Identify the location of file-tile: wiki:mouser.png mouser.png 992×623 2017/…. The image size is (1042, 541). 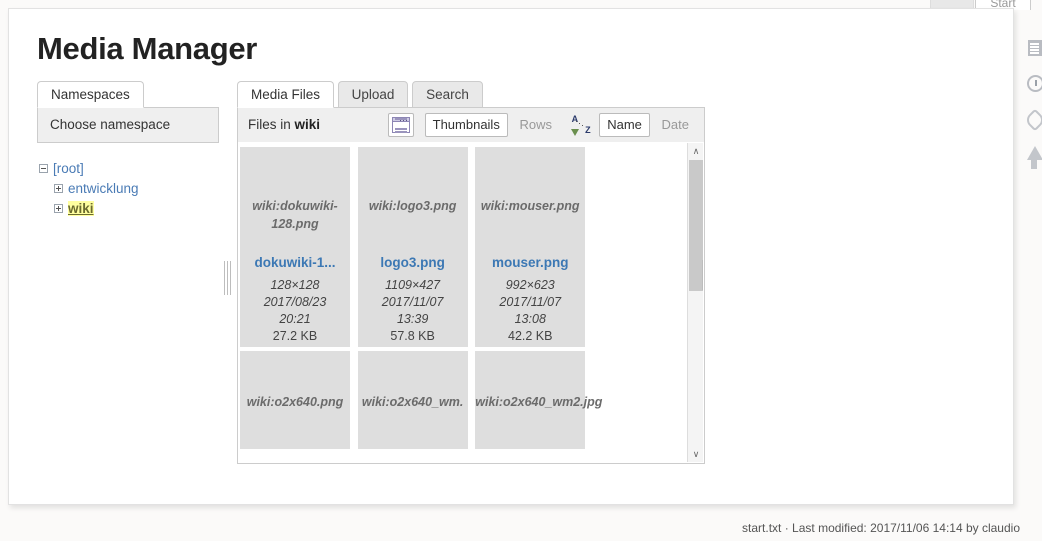
(530, 247).